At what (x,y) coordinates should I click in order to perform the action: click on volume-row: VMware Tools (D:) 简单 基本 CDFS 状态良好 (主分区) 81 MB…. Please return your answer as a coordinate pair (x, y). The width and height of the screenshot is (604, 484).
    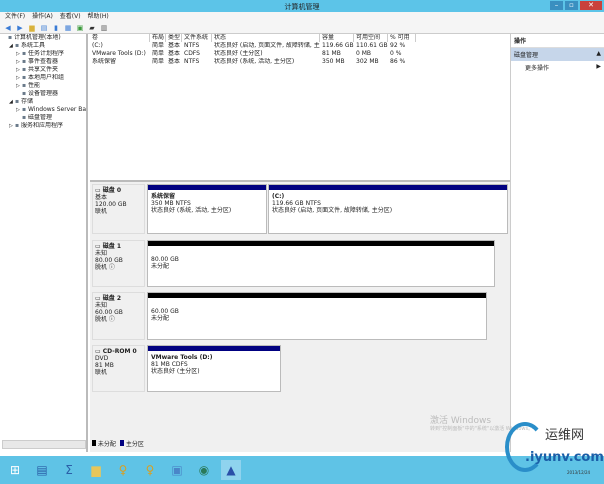
    Looking at the image, I should click on (300, 54).